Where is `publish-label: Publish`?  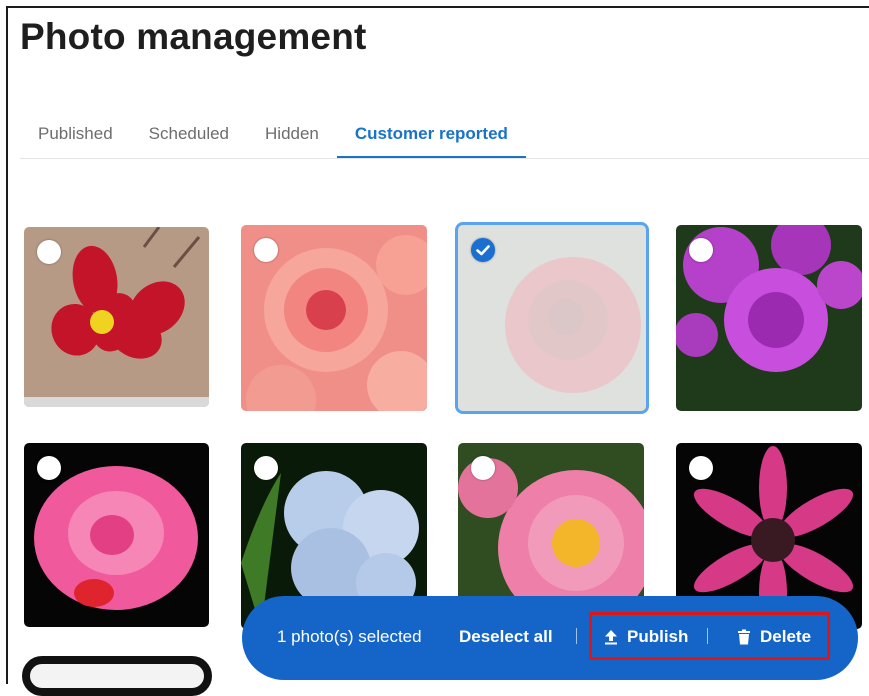 publish-label: Publish is located at coordinates (658, 636).